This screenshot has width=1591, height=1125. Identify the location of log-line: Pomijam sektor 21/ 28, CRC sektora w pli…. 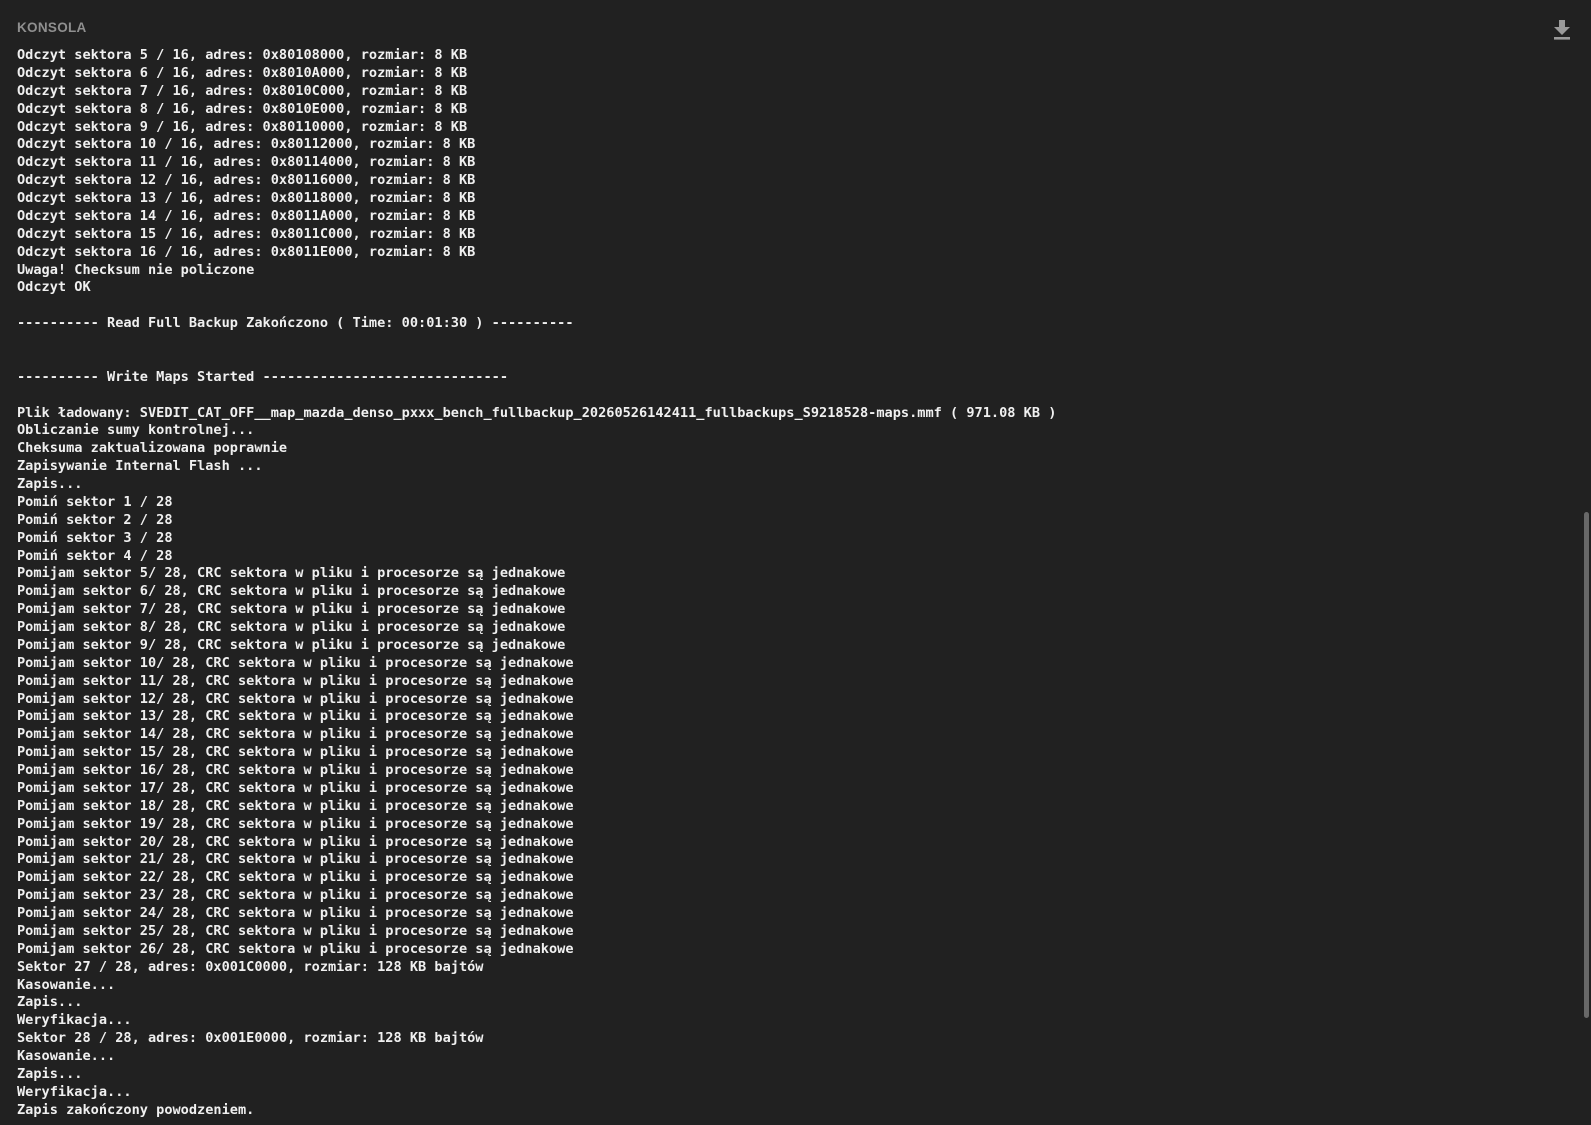
(295, 859).